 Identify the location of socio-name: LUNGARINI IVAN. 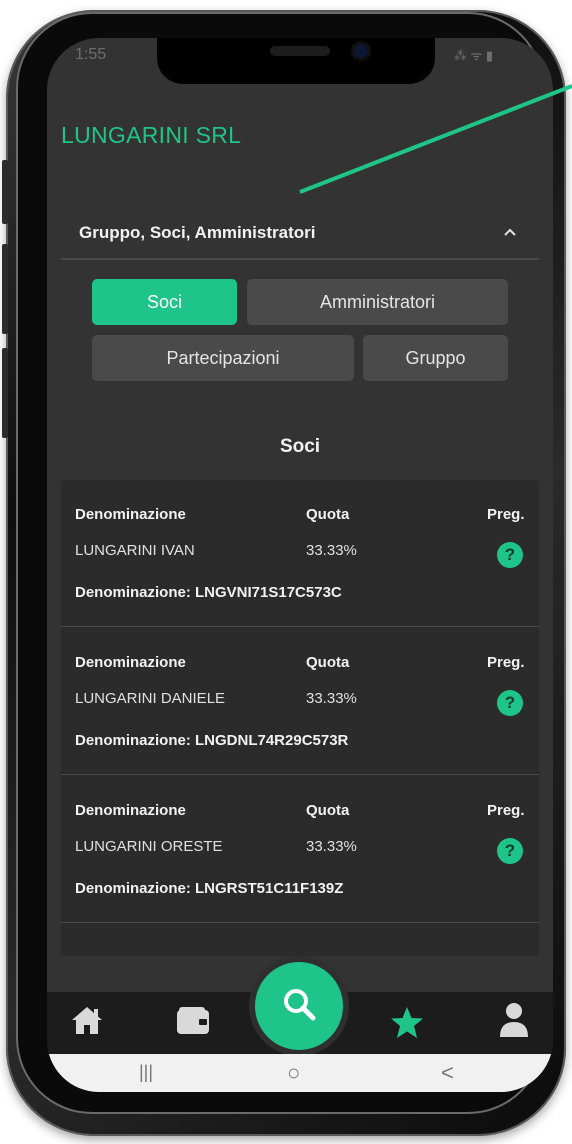
(135, 550).